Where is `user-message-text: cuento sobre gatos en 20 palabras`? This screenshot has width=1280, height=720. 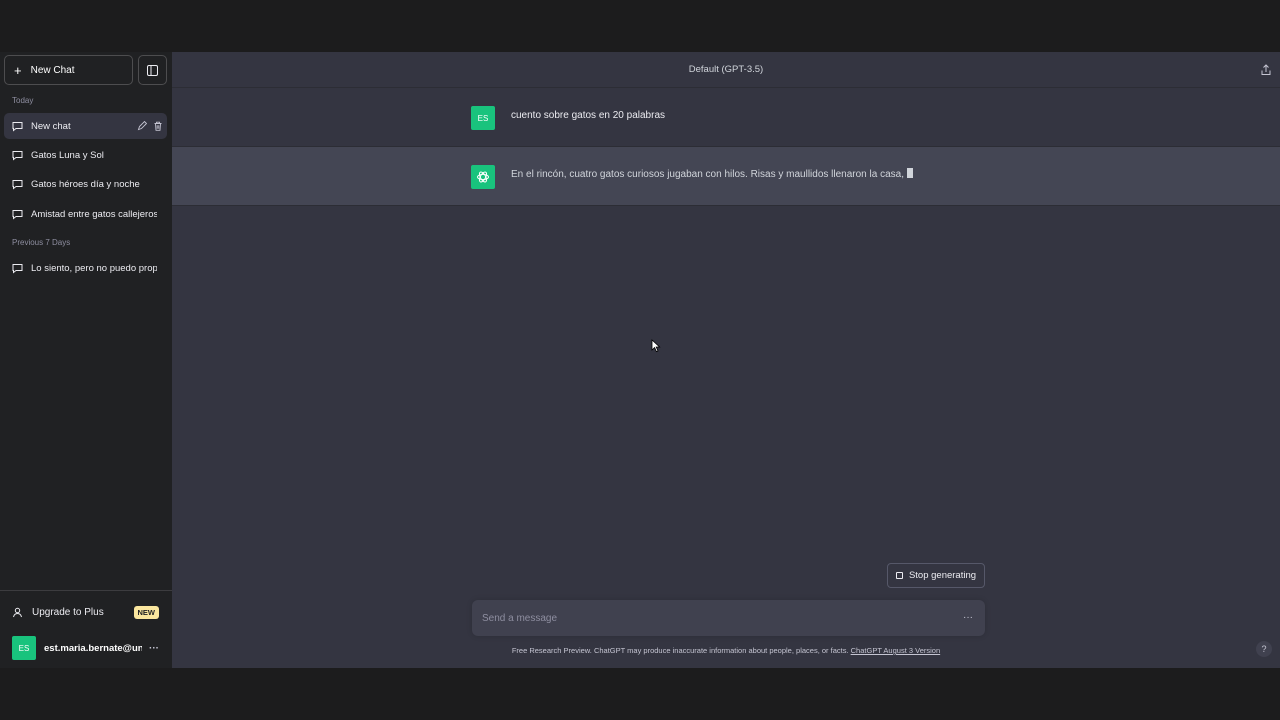
user-message-text: cuento sobre gatos en 20 palabras is located at coordinates (588, 115).